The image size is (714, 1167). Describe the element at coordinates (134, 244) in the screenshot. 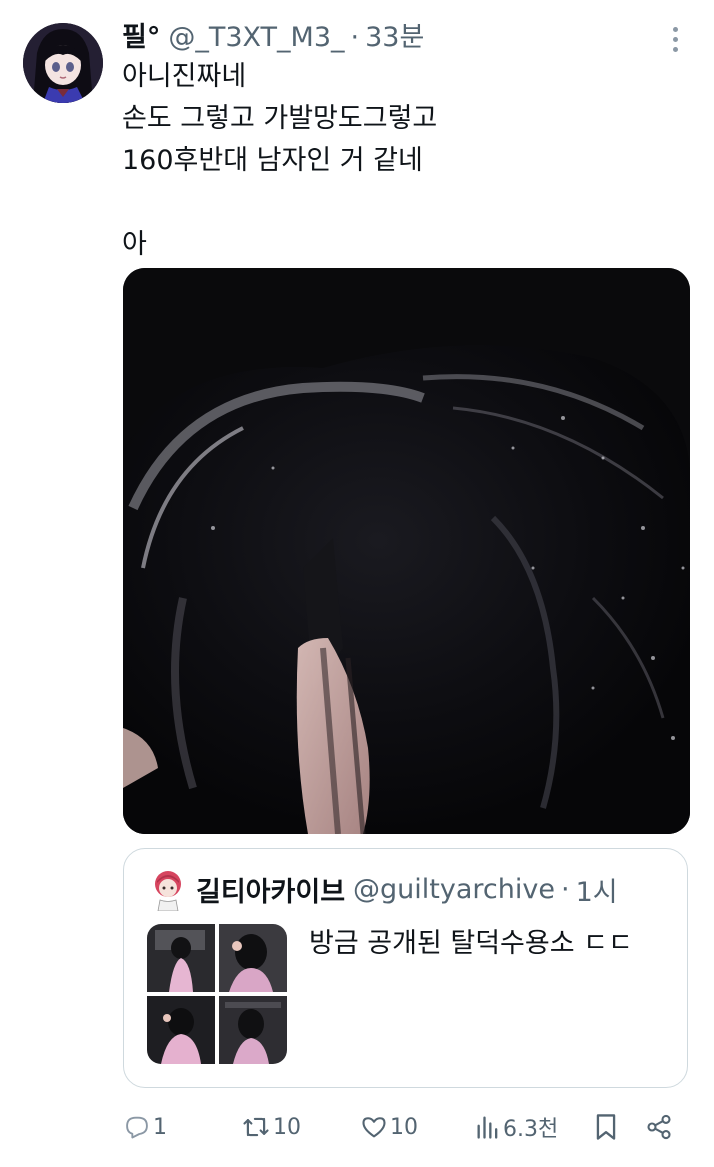

I see `tweet-text-line: 아` at that location.